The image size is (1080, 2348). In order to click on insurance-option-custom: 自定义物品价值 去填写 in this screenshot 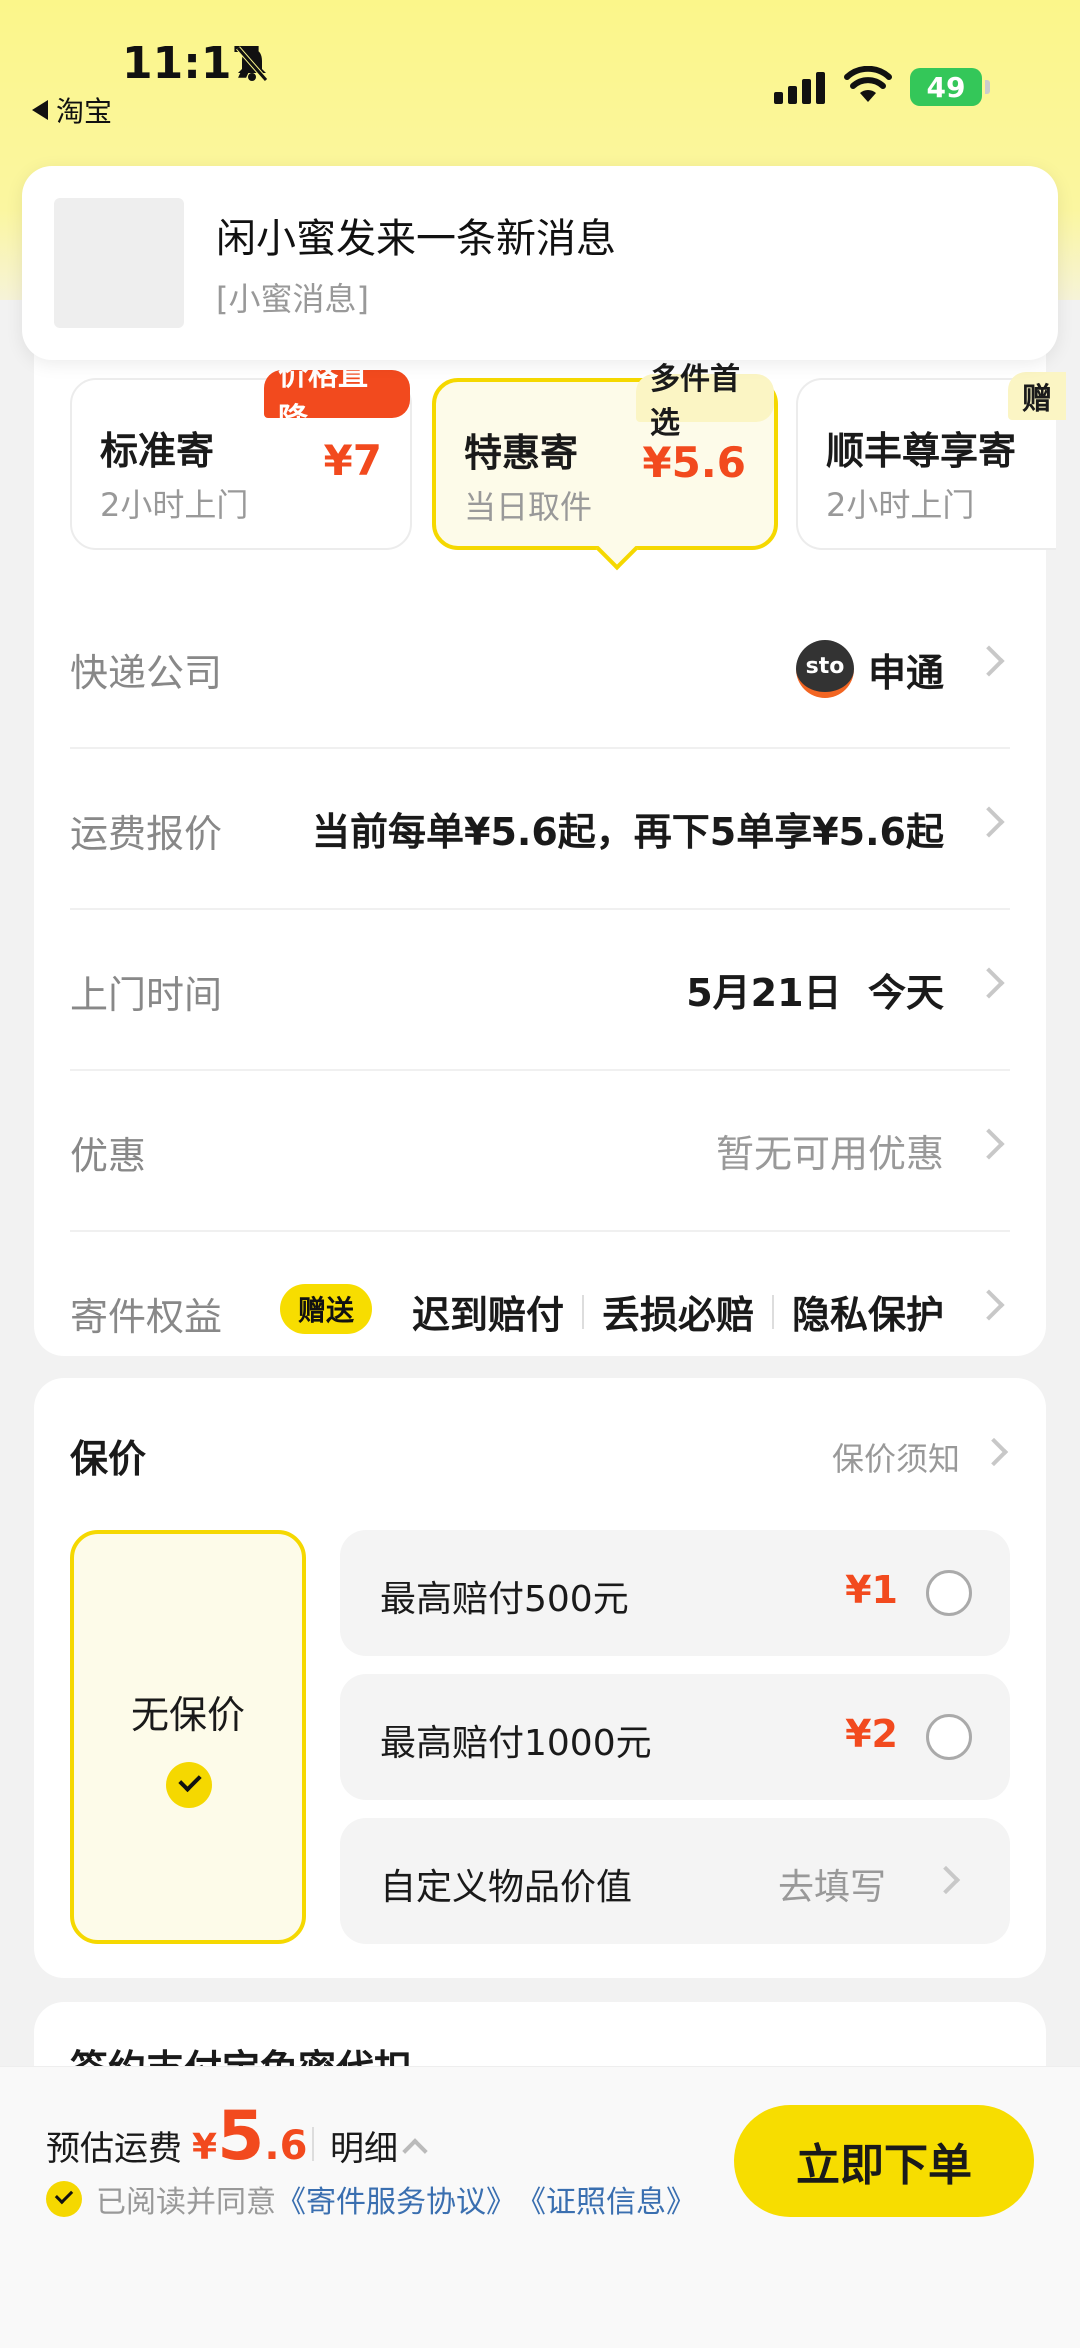, I will do `click(675, 1881)`.